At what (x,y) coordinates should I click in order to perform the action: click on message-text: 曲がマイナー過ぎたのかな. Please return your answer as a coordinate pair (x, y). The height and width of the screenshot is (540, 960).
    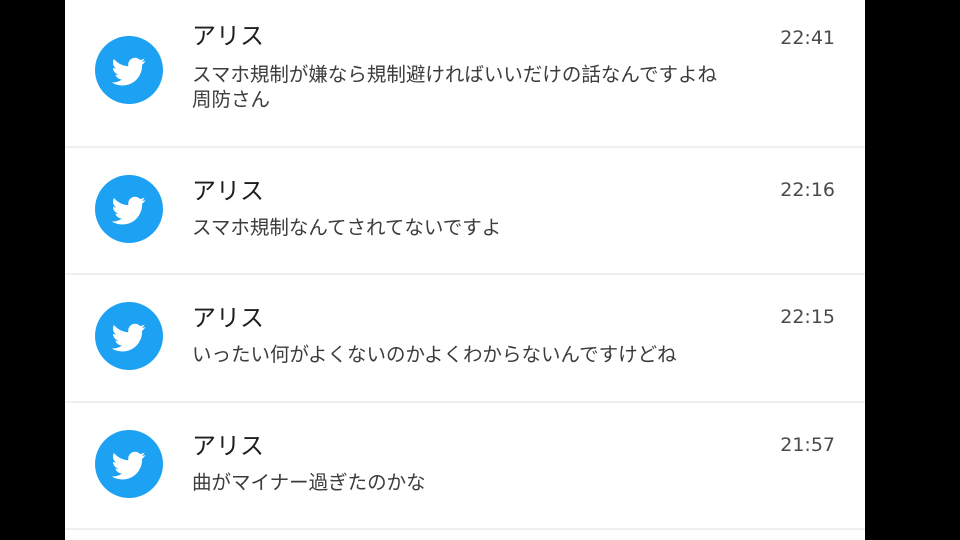
    Looking at the image, I should click on (309, 482).